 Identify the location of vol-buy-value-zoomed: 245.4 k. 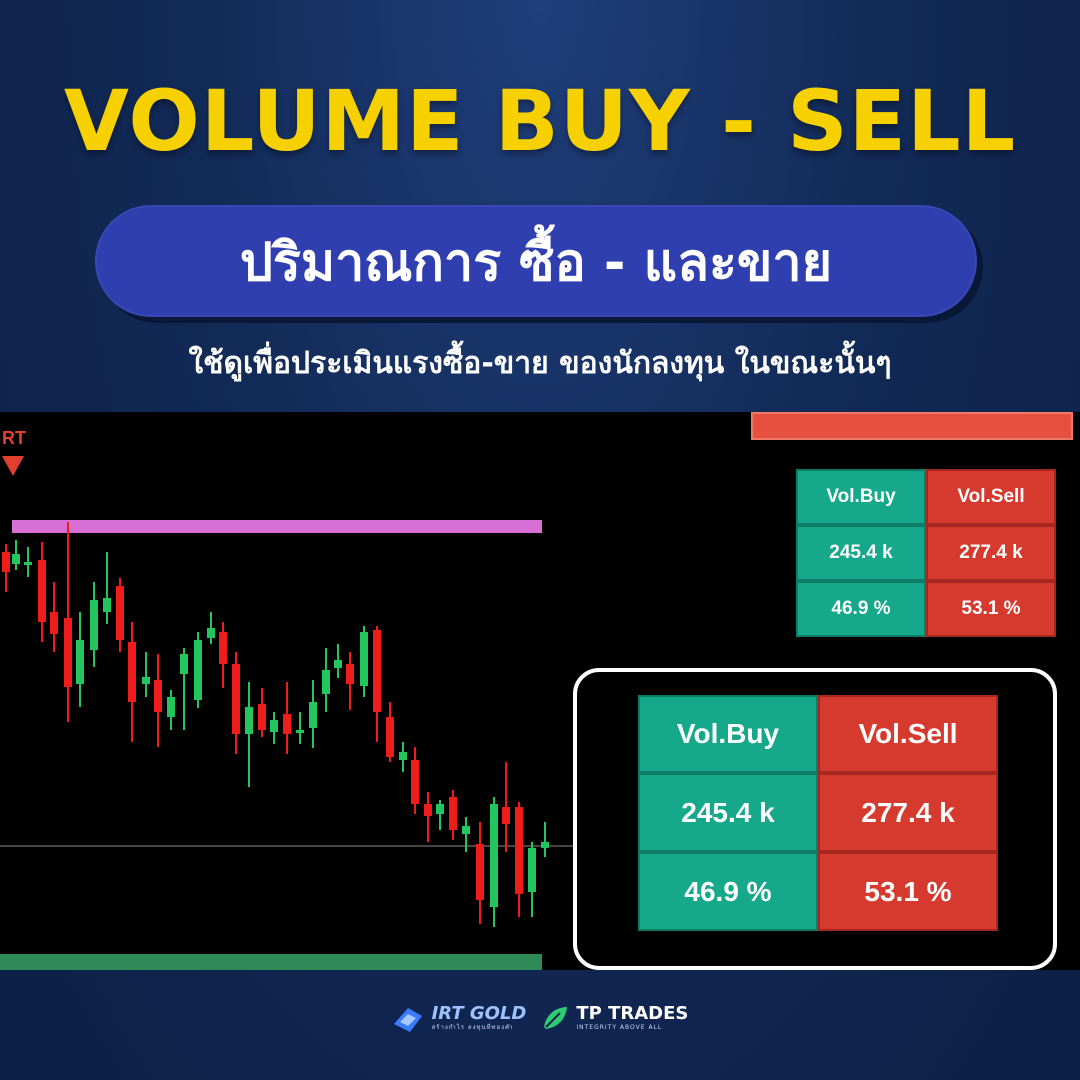
(728, 812).